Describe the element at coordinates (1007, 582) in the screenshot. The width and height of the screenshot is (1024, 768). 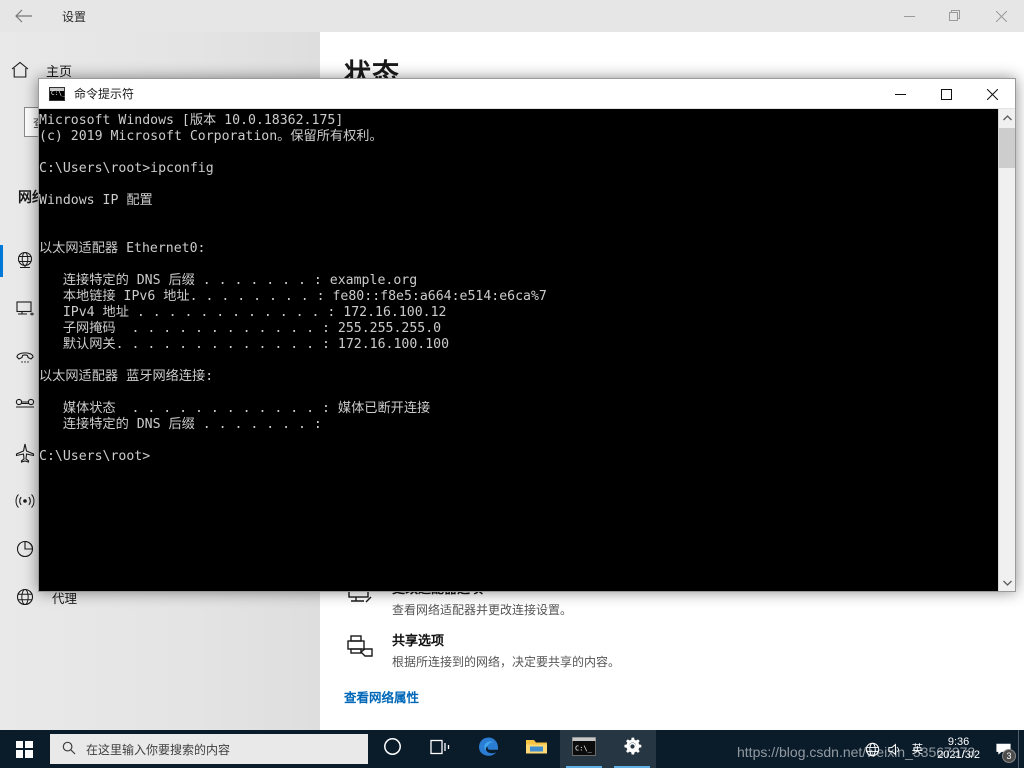
I see `chevron-down-icon` at that location.